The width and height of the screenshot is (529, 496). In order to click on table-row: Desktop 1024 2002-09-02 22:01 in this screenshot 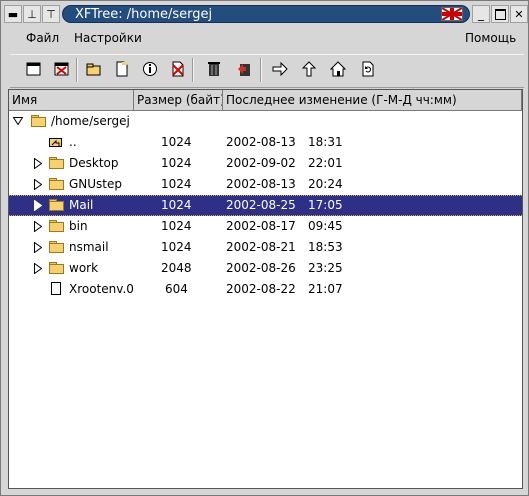, I will do `click(265, 163)`.